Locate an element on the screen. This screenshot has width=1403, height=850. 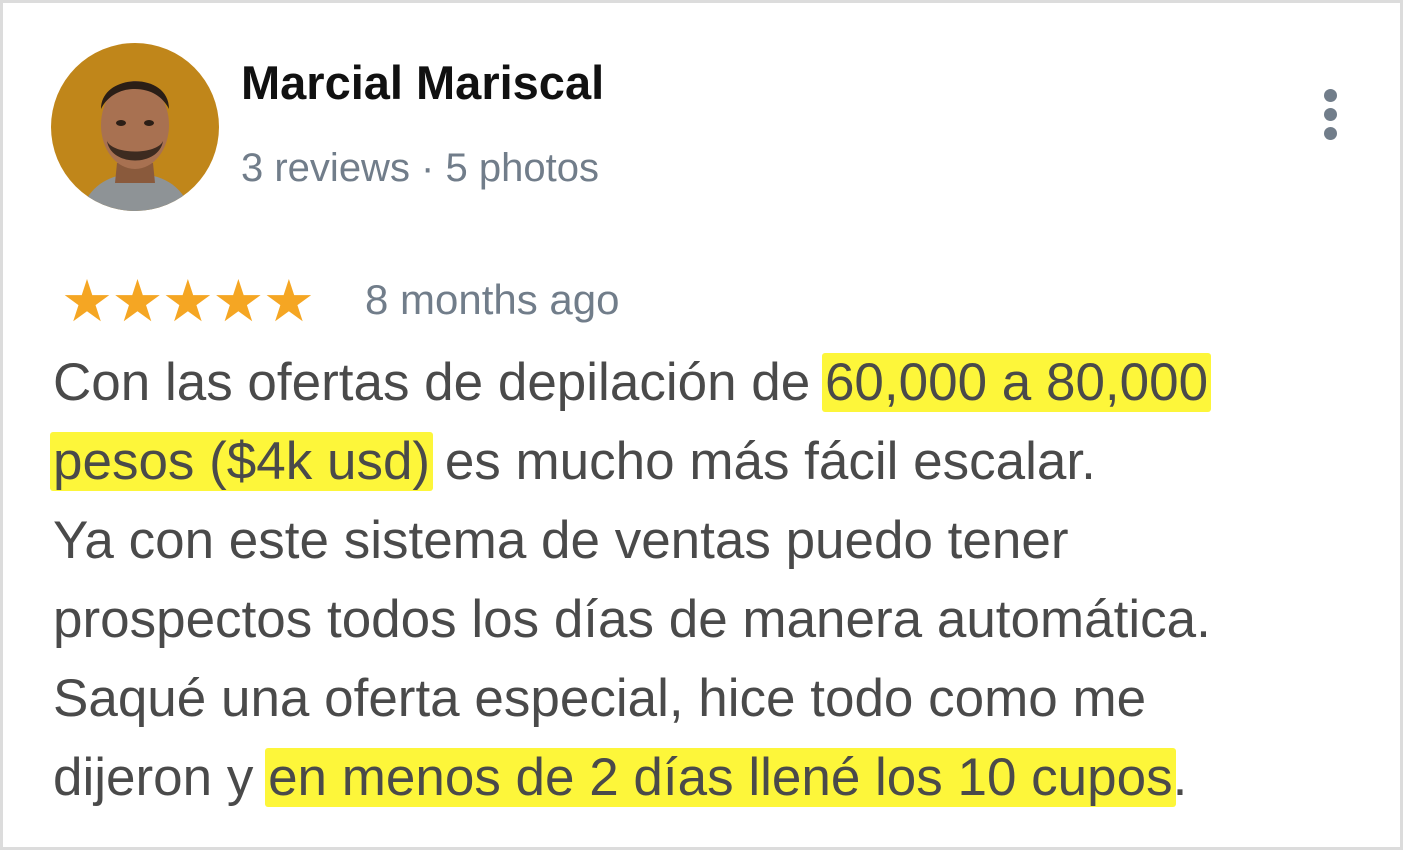
review-text-segment: es mucho más fácil escalar. is located at coordinates (763, 461).